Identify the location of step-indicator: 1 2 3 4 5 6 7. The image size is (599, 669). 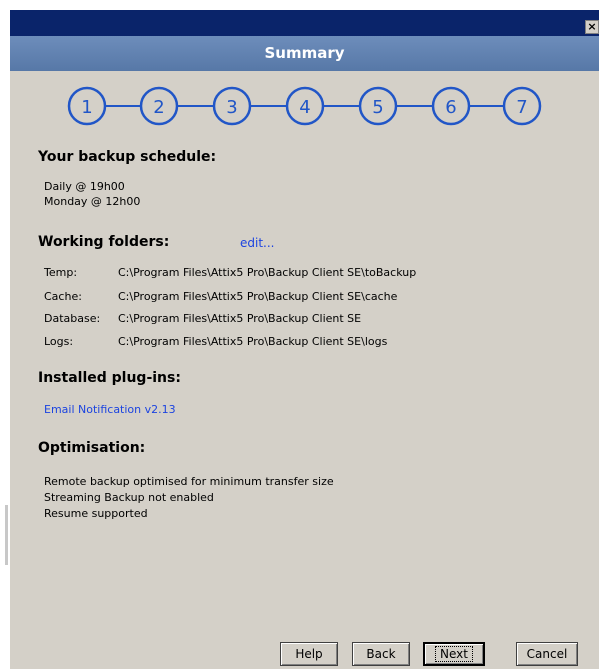
(304, 106).